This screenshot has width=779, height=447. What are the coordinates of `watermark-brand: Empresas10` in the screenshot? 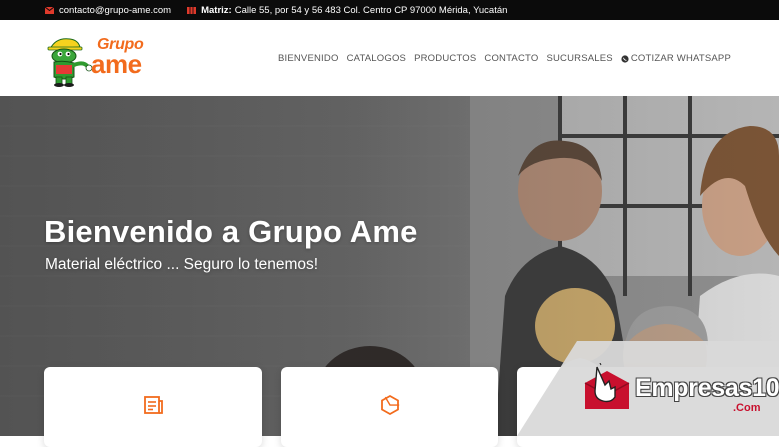 It's located at (707, 388).